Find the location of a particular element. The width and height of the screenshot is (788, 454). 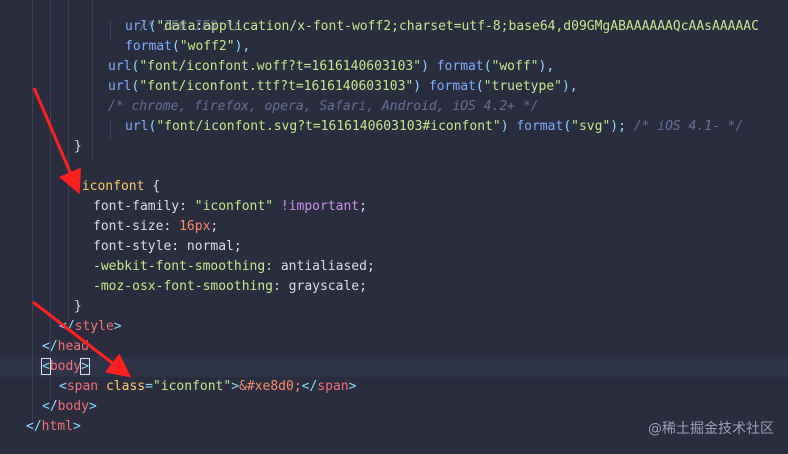

code-line-21: </body> is located at coordinates (69, 407).